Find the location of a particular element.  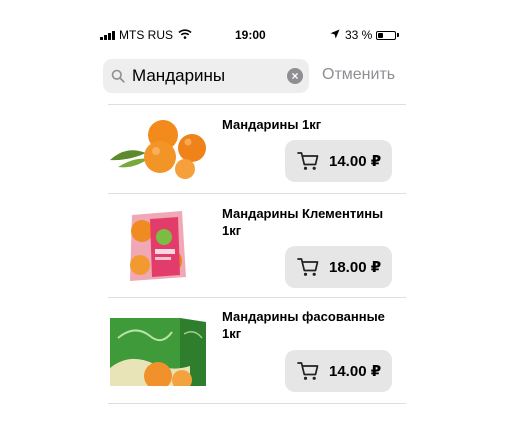

location-arrow-icon is located at coordinates (335, 35).